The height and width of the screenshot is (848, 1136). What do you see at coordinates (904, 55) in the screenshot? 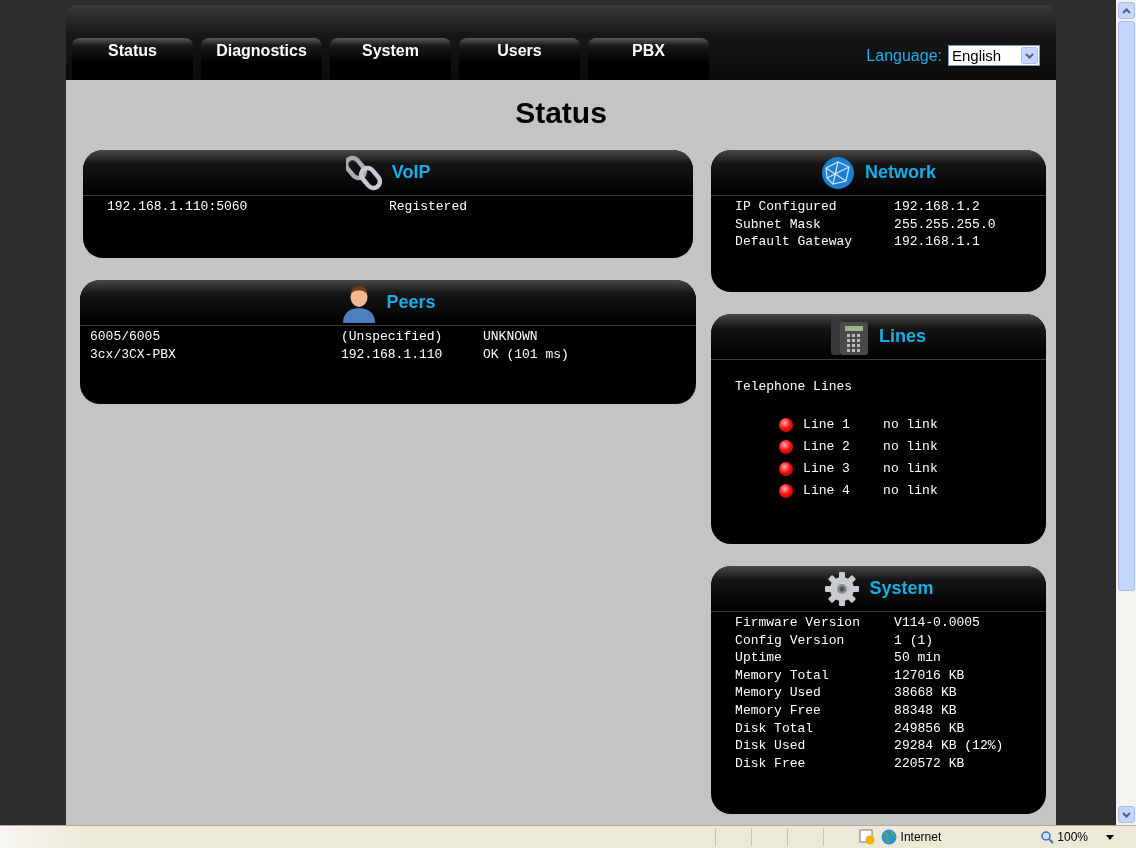
I see `language-label: Language:` at bounding box center [904, 55].